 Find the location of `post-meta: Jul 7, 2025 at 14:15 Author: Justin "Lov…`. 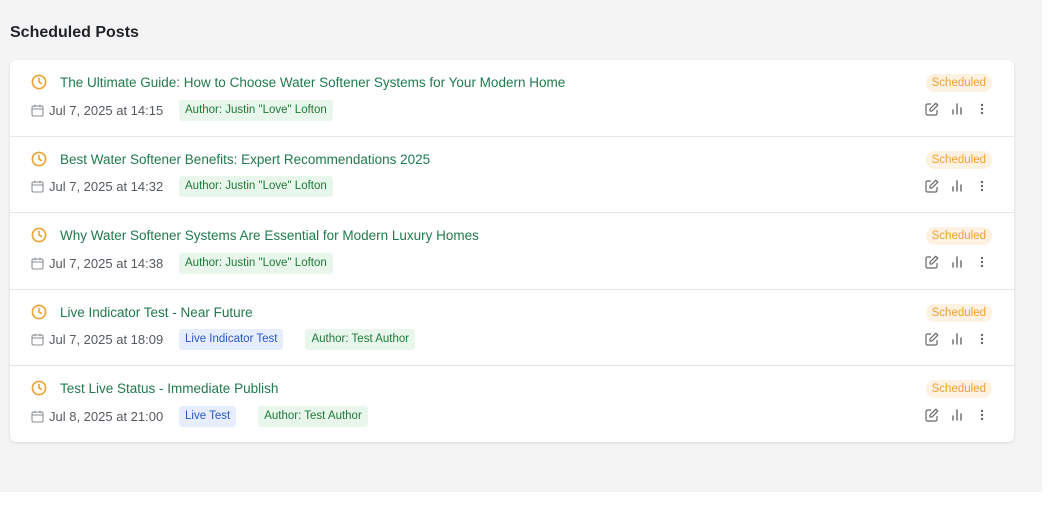

post-meta: Jul 7, 2025 at 14:15 Author: Justin "Lov… is located at coordinates (193, 110).